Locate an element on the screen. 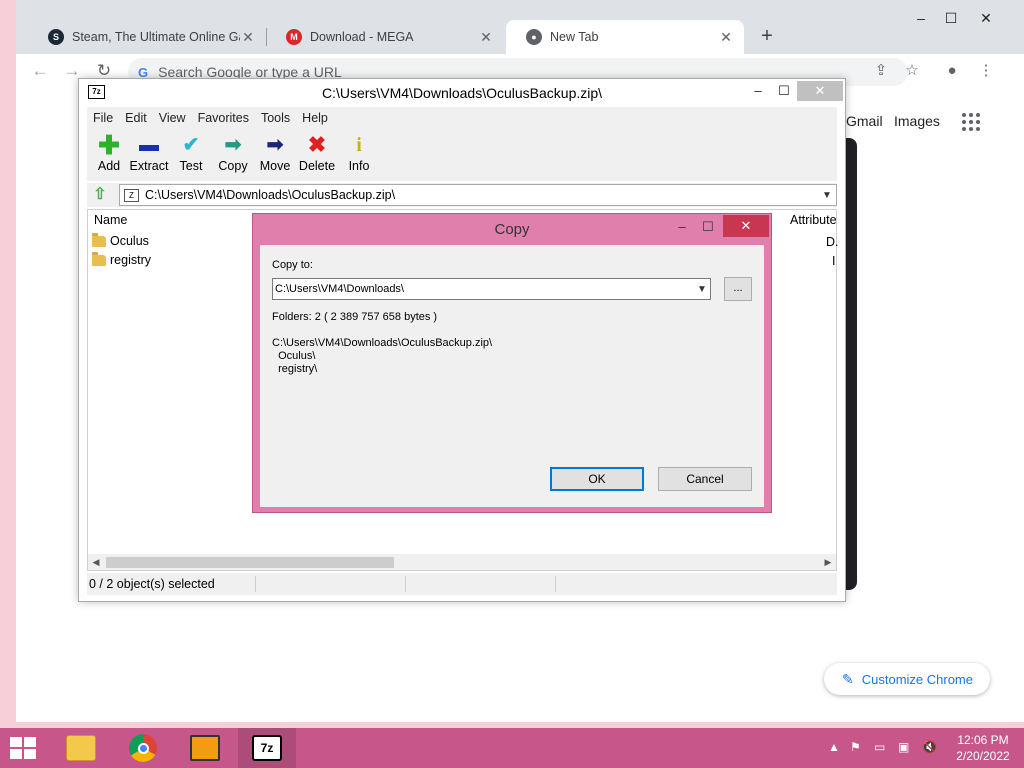 The height and width of the screenshot is (768, 1024). add-button: ✚ Add is located at coordinates (109, 154).